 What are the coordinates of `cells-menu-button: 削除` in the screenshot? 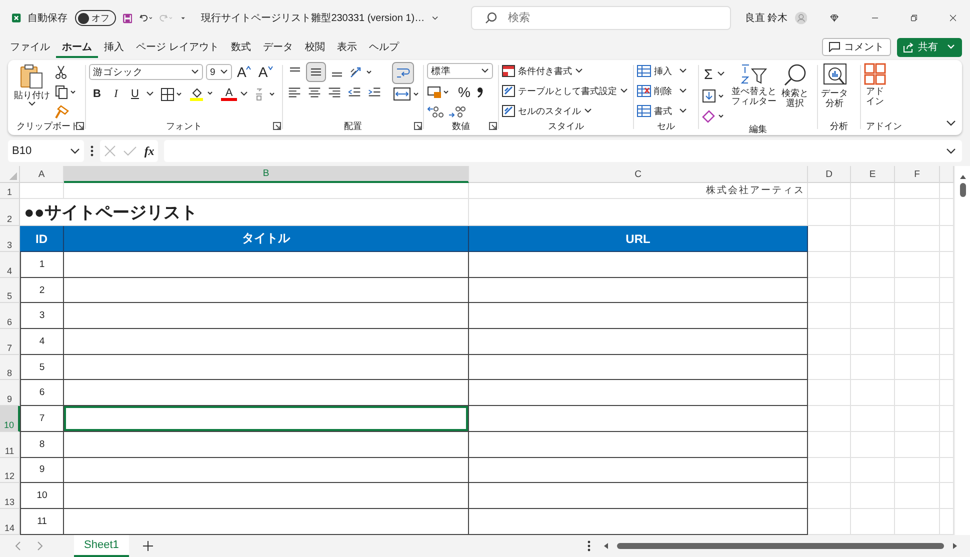 It's located at (666, 91).